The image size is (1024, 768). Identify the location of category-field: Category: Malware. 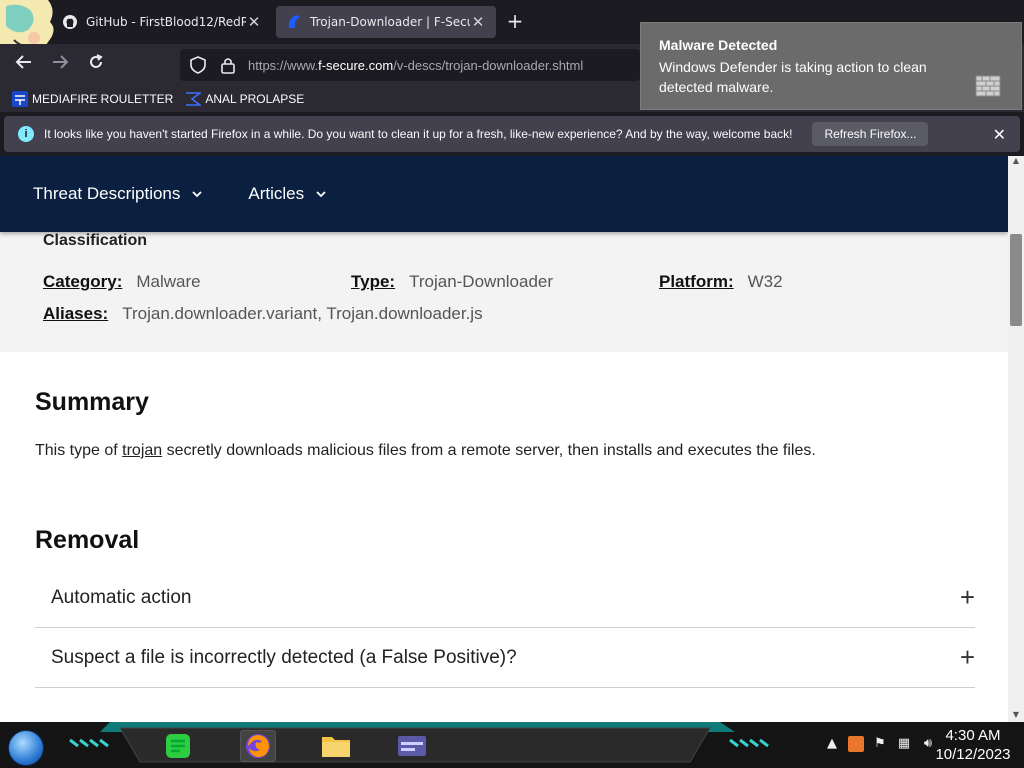
(122, 282).